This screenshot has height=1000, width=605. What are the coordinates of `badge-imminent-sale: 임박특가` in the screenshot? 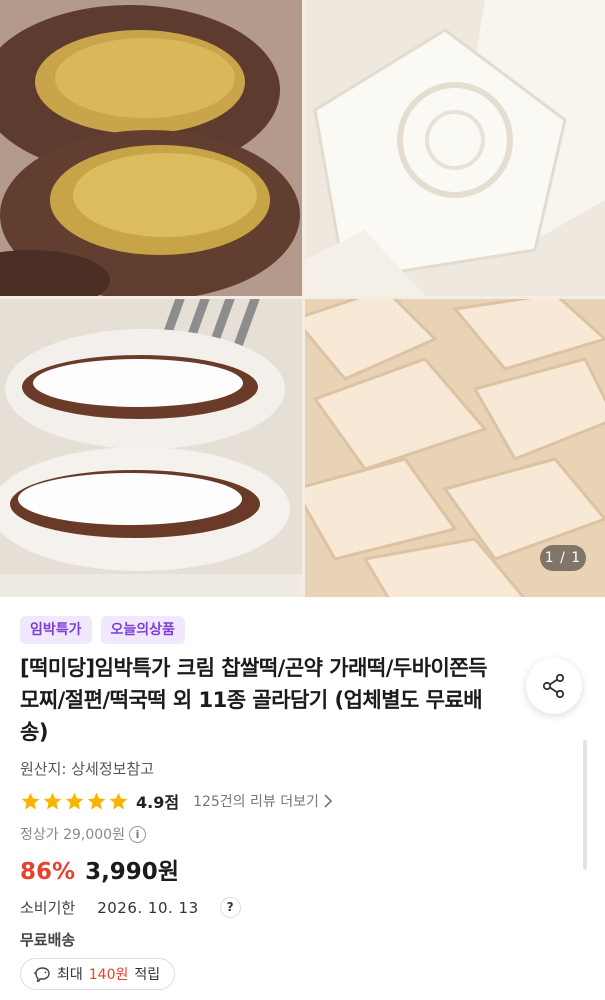 It's located at (56, 630).